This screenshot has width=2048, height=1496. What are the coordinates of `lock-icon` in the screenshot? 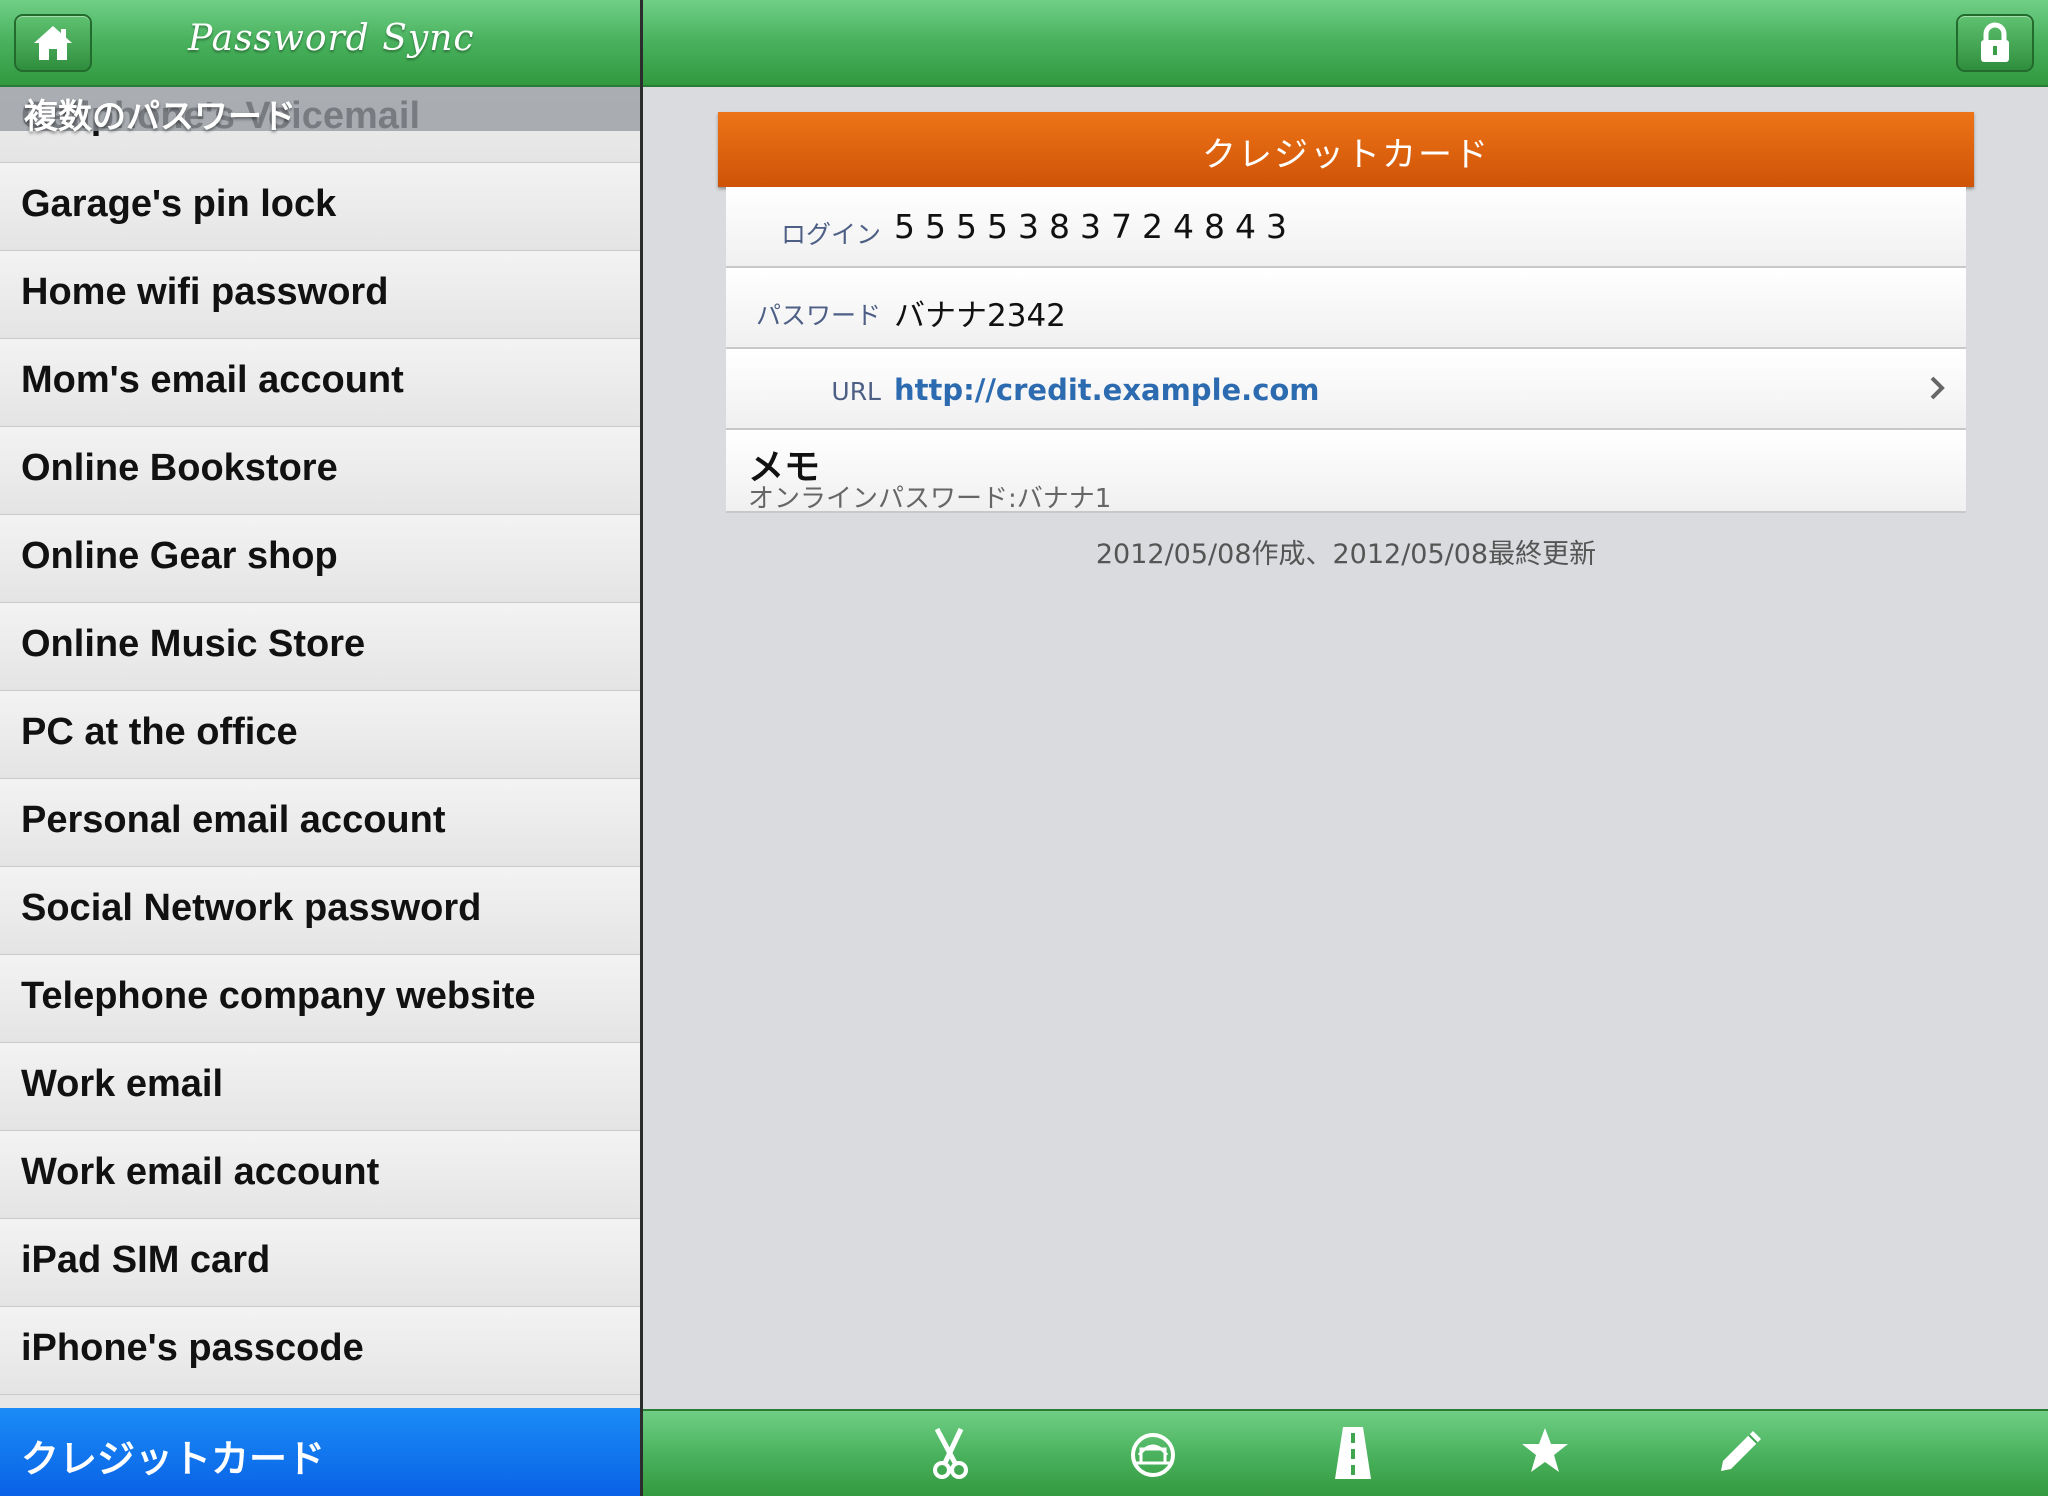 It's located at (1995, 42).